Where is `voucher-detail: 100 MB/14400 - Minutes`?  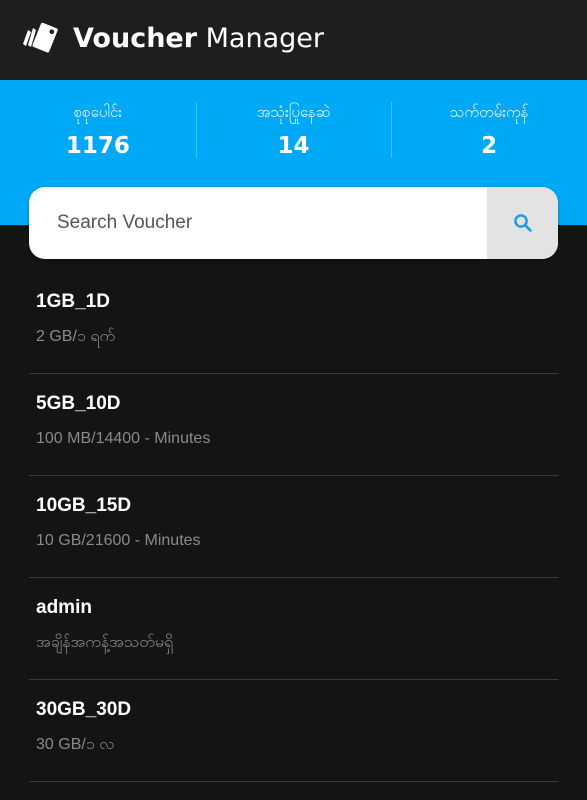
voucher-detail: 100 MB/14400 - Minutes is located at coordinates (123, 438).